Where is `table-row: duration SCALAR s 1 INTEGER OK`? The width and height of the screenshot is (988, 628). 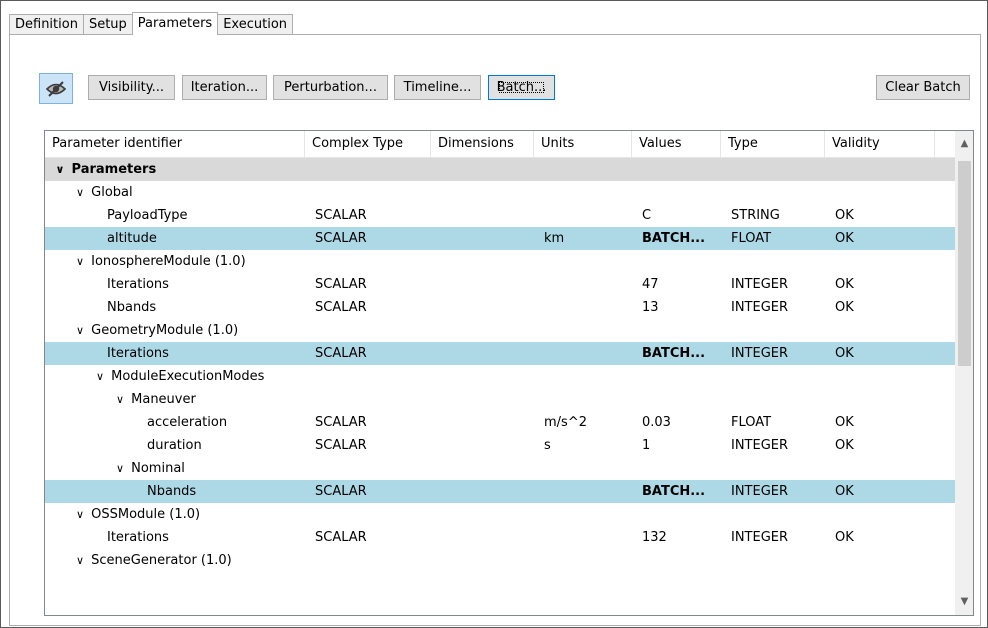 table-row: duration SCALAR s 1 INTEGER OK is located at coordinates (500, 445).